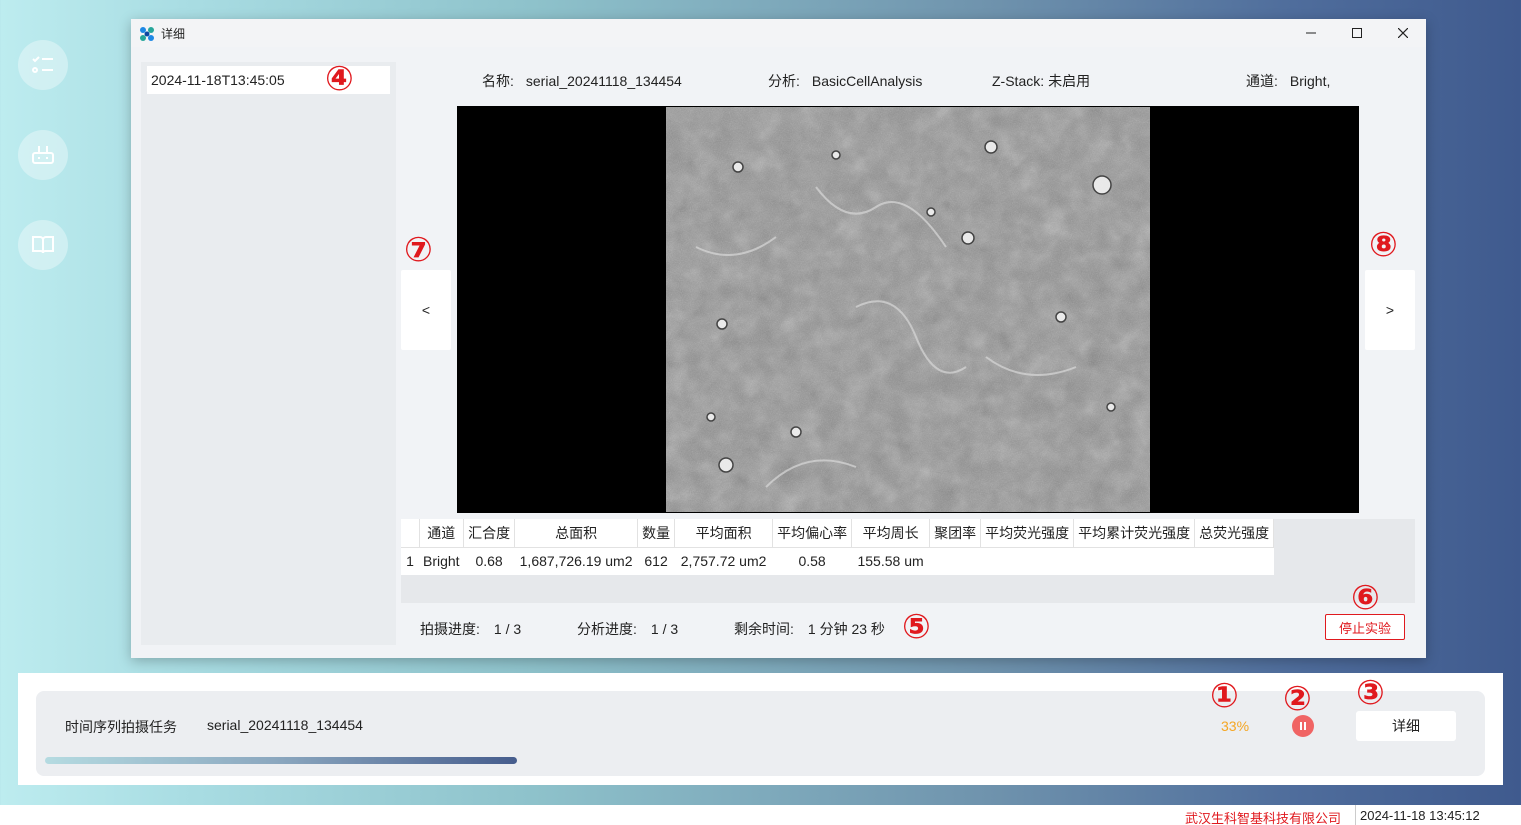 The width and height of the screenshot is (1521, 825). I want to click on timepoint-list: 2024-11-18T13:45:05, so click(268, 353).